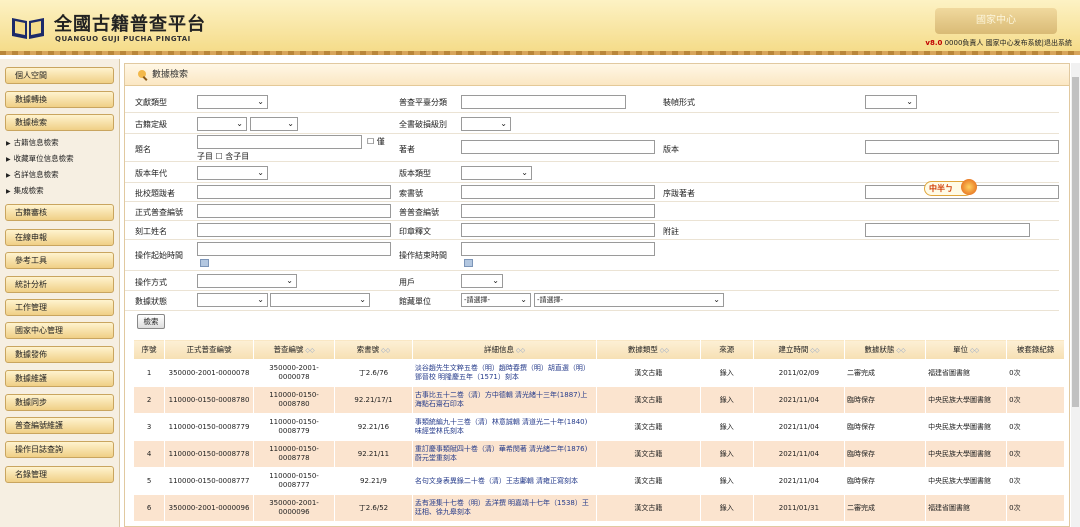 This screenshot has width=1080, height=527. I want to click on sidebar-item-numbering: 普查編號維護, so click(59, 425).